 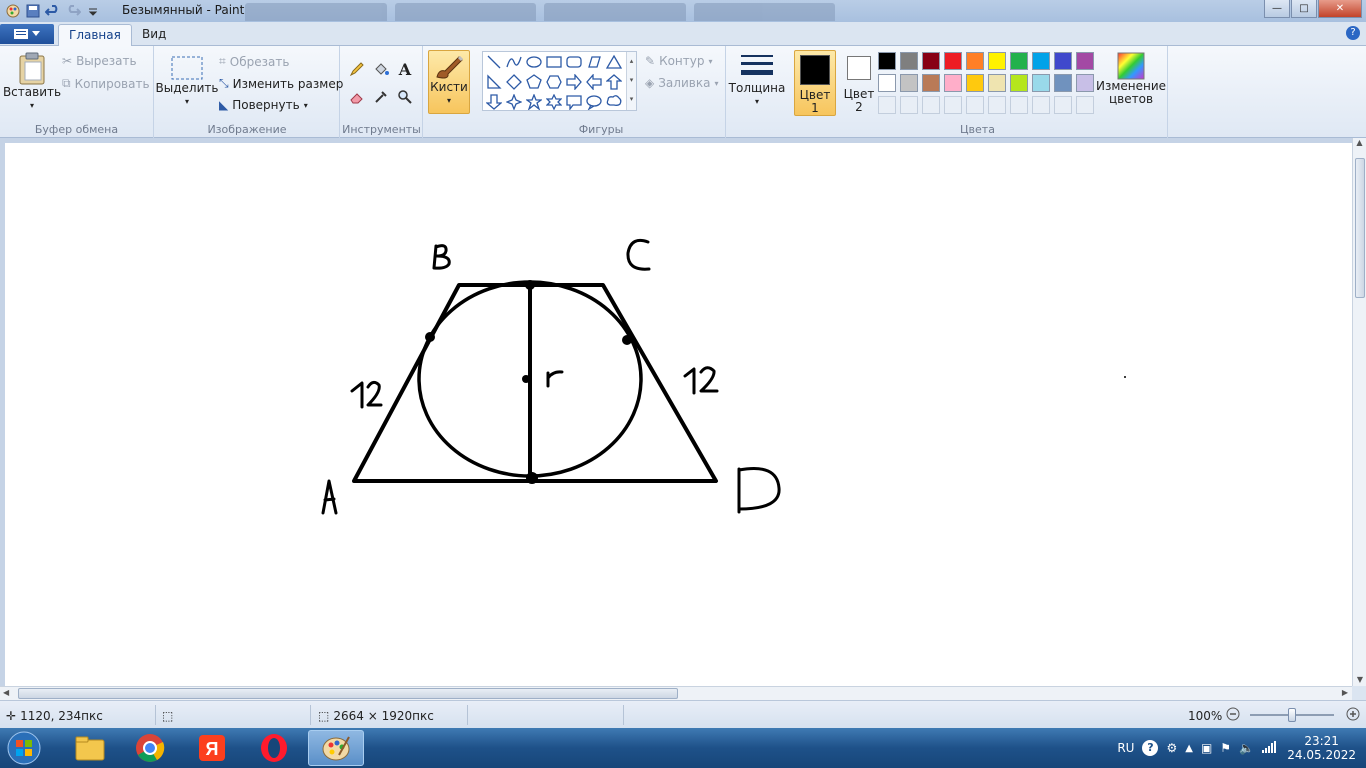 What do you see at coordinates (554, 82) in the screenshot?
I see `hexagon-shape-icon` at bounding box center [554, 82].